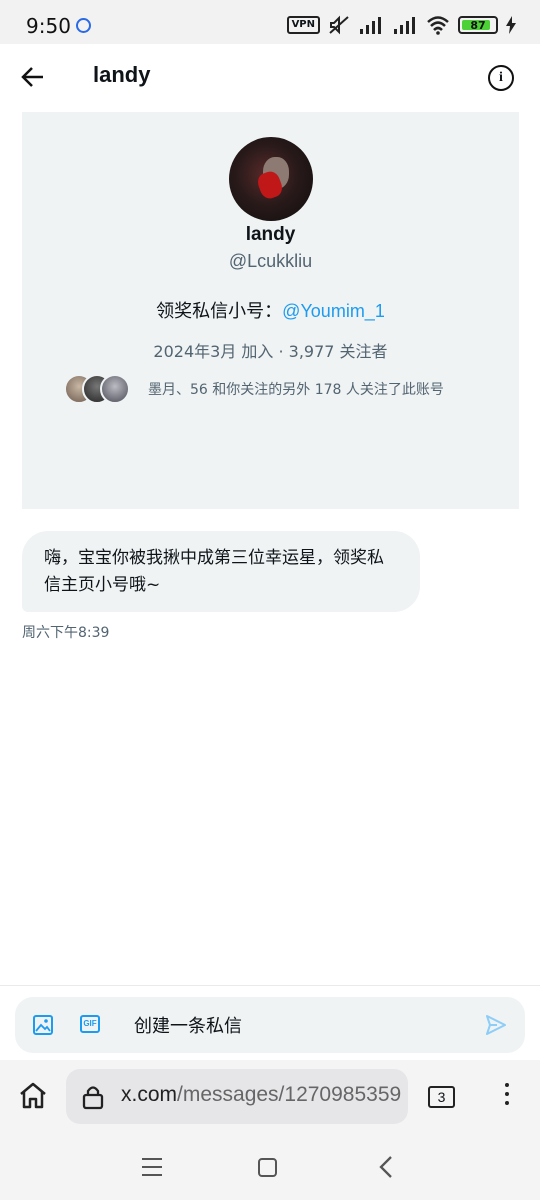 The height and width of the screenshot is (1200, 540). I want to click on back-nav-icon, so click(386, 1167).